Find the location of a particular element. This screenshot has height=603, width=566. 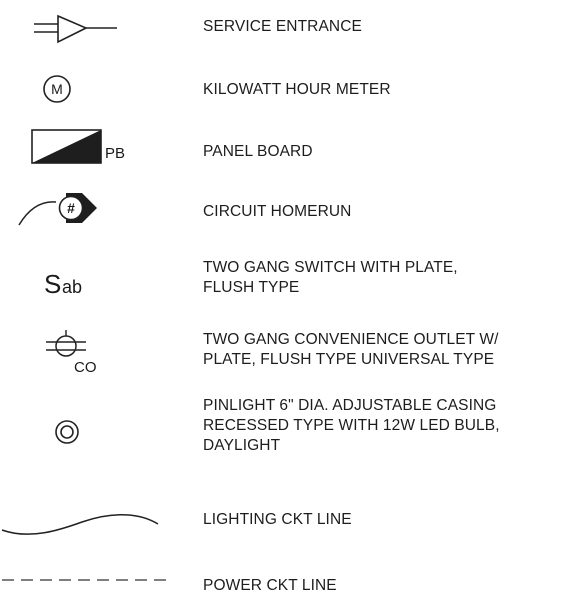

outlet-label: CO is located at coordinates (85, 367).